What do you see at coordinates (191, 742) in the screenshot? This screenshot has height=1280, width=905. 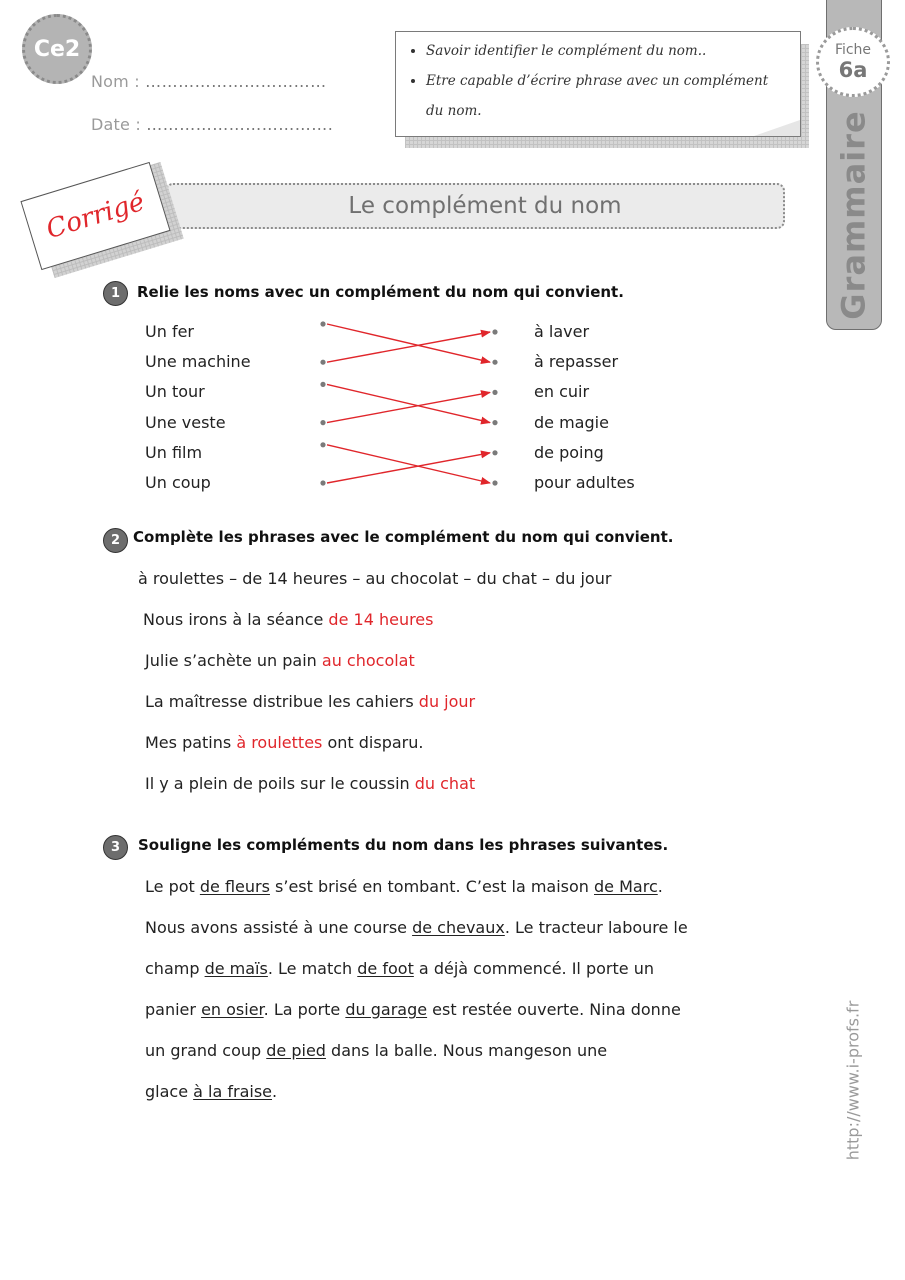 I see `sentence-text: Mes patins` at bounding box center [191, 742].